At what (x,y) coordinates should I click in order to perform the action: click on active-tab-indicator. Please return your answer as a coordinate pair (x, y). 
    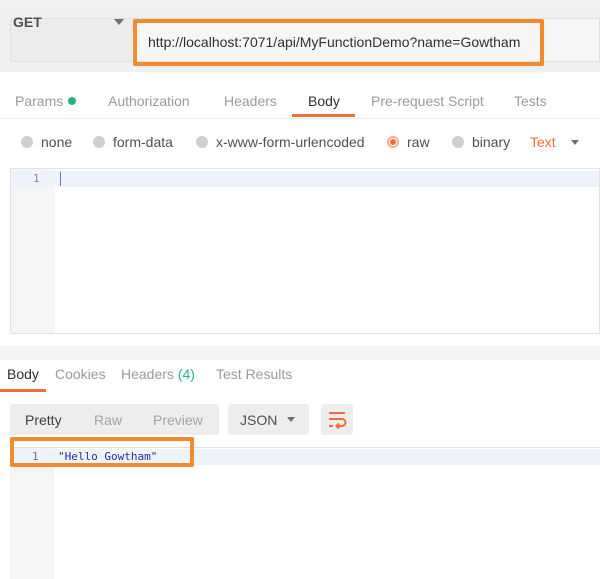
    Looking at the image, I should click on (323, 115).